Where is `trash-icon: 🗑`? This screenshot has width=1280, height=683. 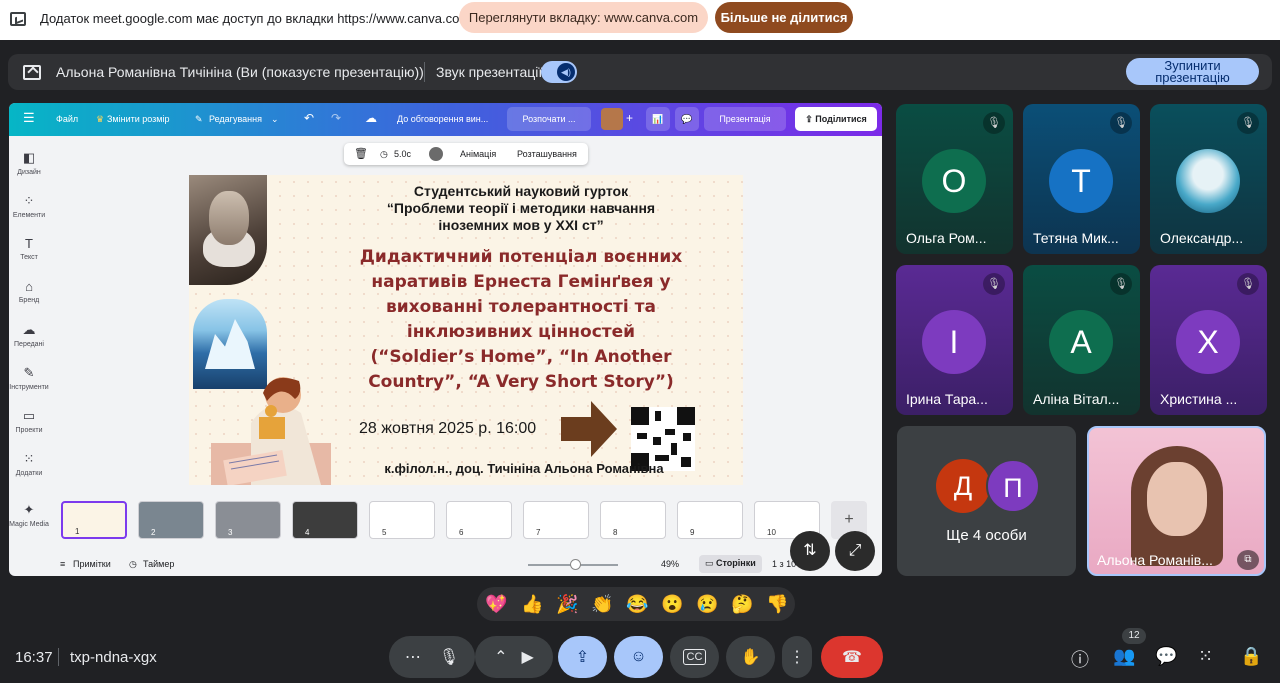
trash-icon: 🗑 is located at coordinates (361, 153).